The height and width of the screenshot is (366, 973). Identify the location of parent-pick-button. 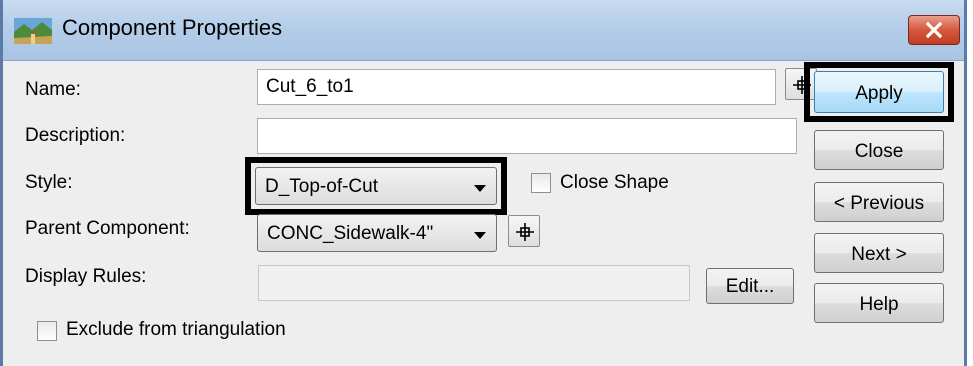
(524, 231).